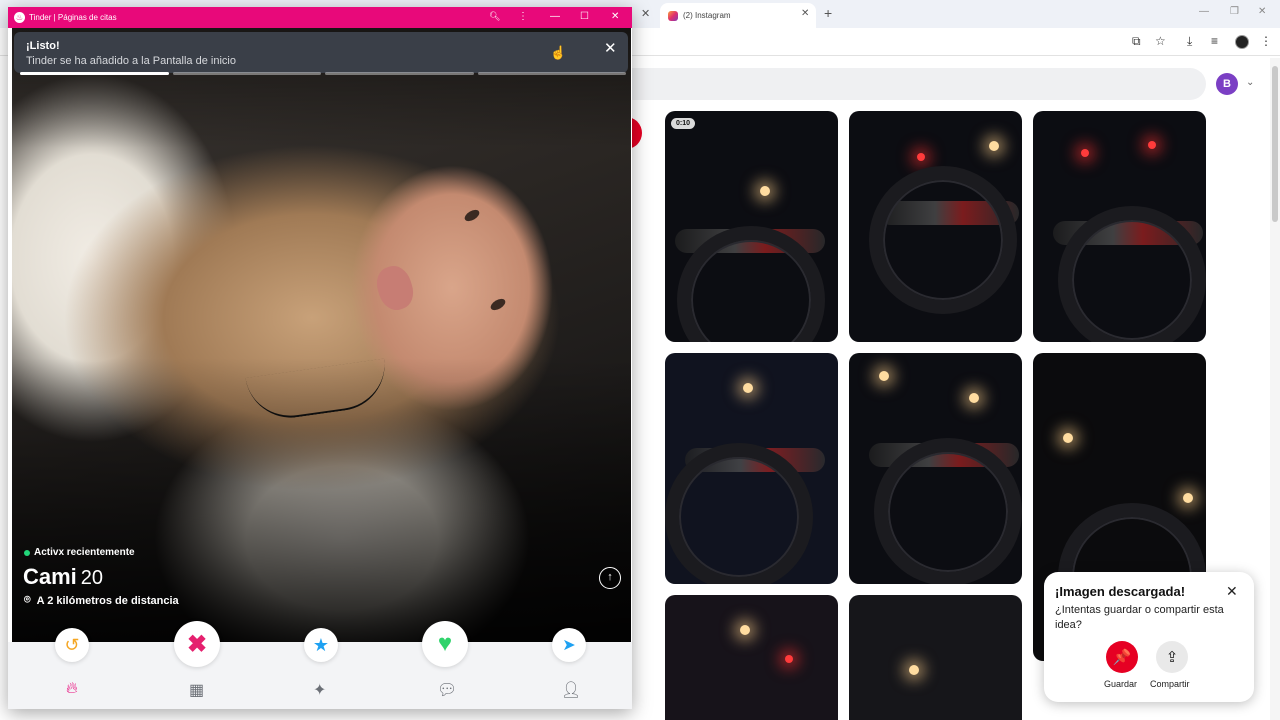 This screenshot has width=1280, height=720. Describe the element at coordinates (1170, 684) in the screenshot. I see `share-label: Compartir` at that location.